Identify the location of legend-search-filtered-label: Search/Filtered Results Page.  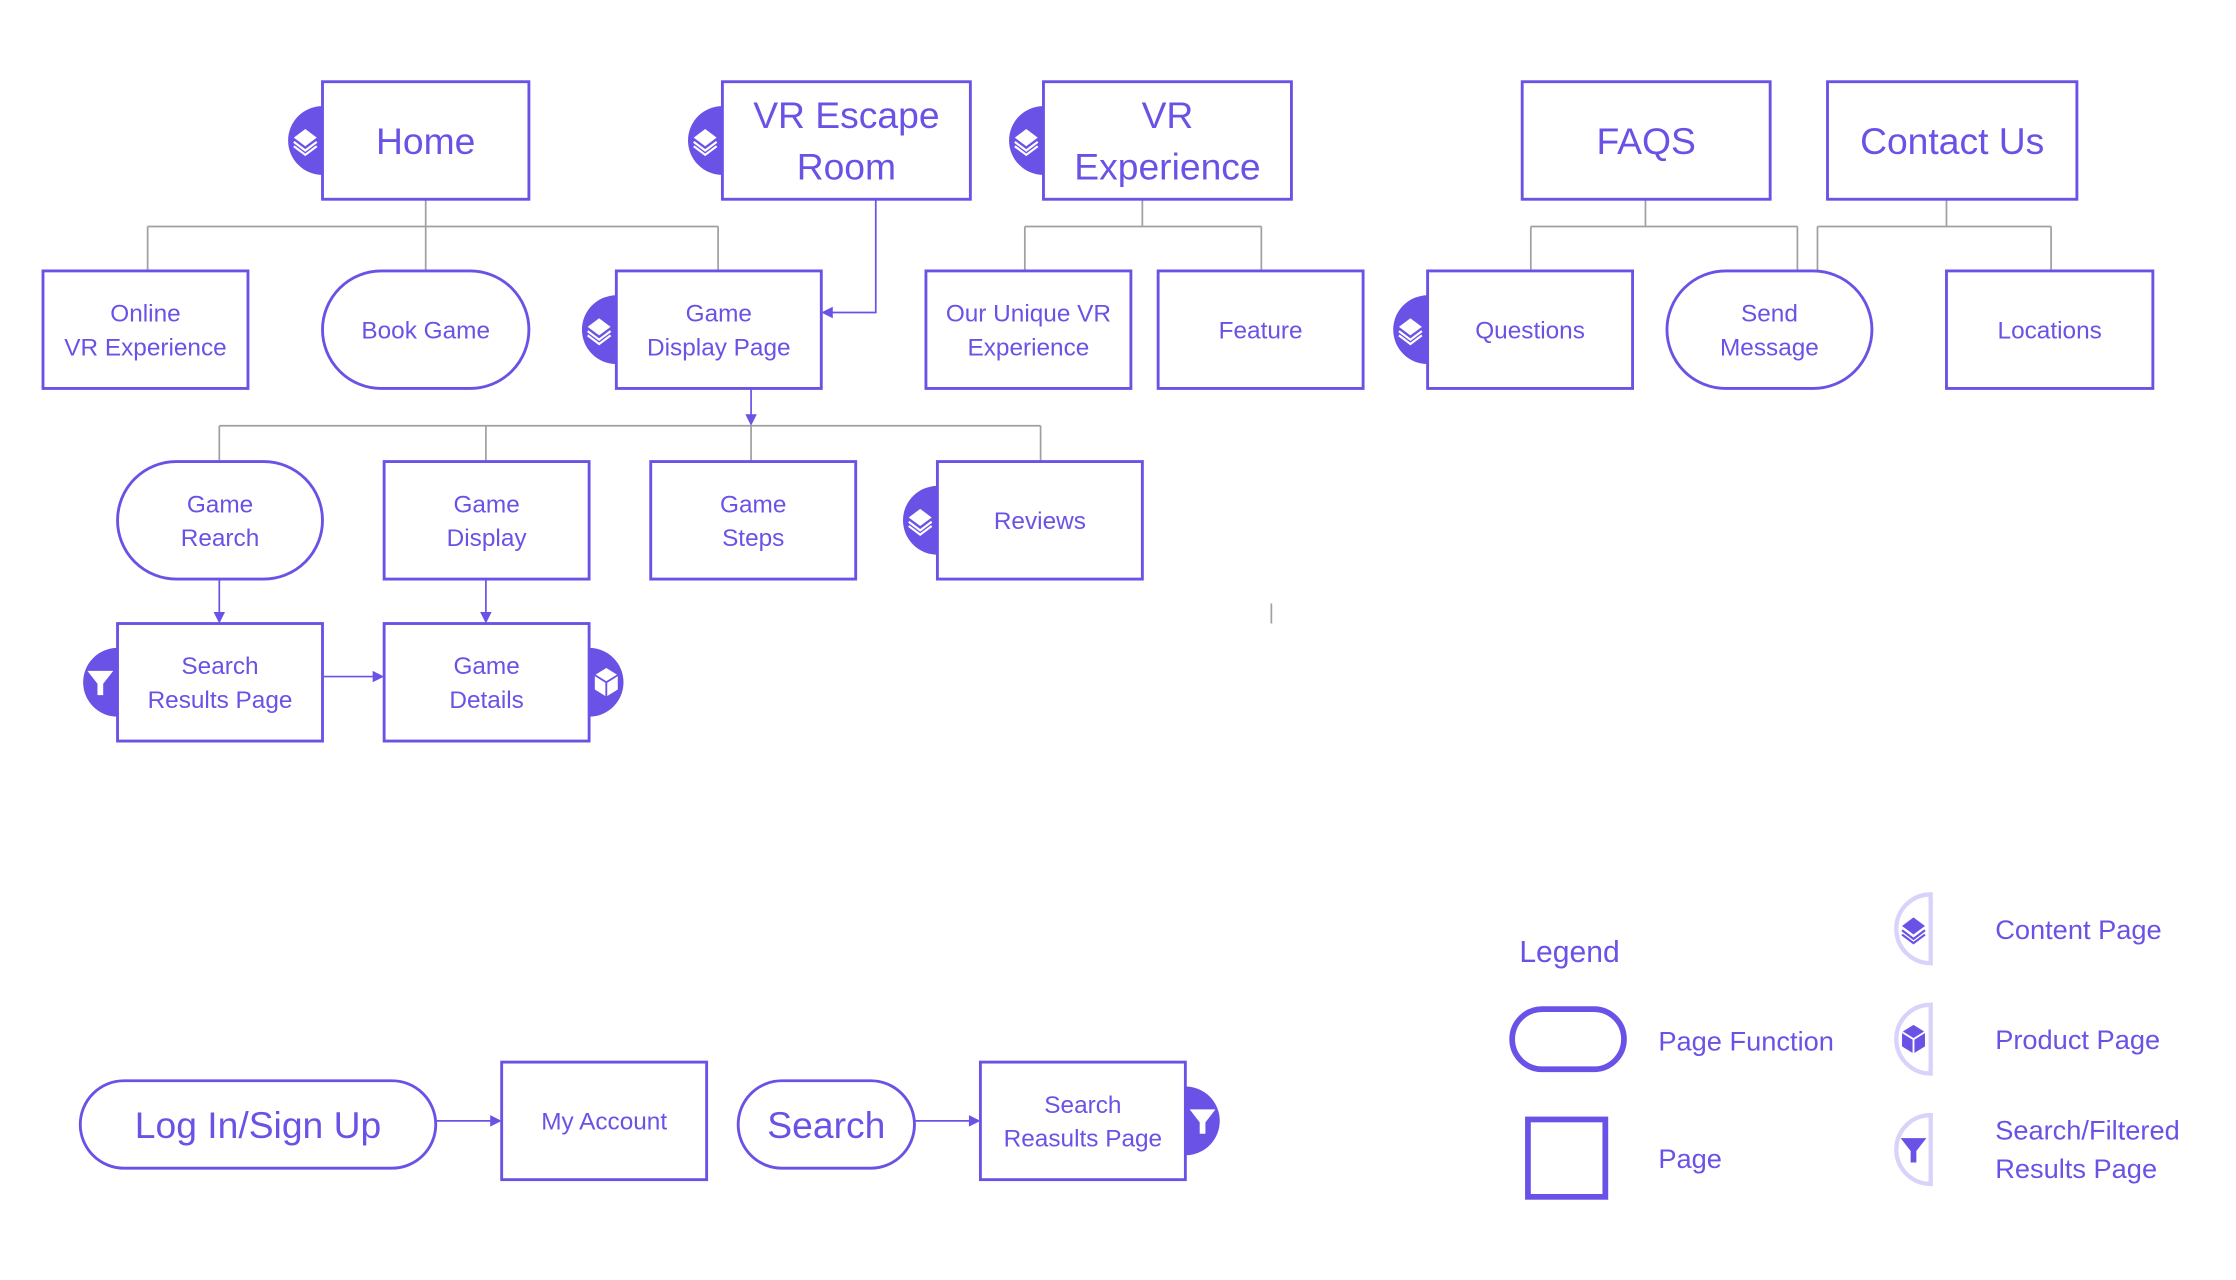
(2087, 1150).